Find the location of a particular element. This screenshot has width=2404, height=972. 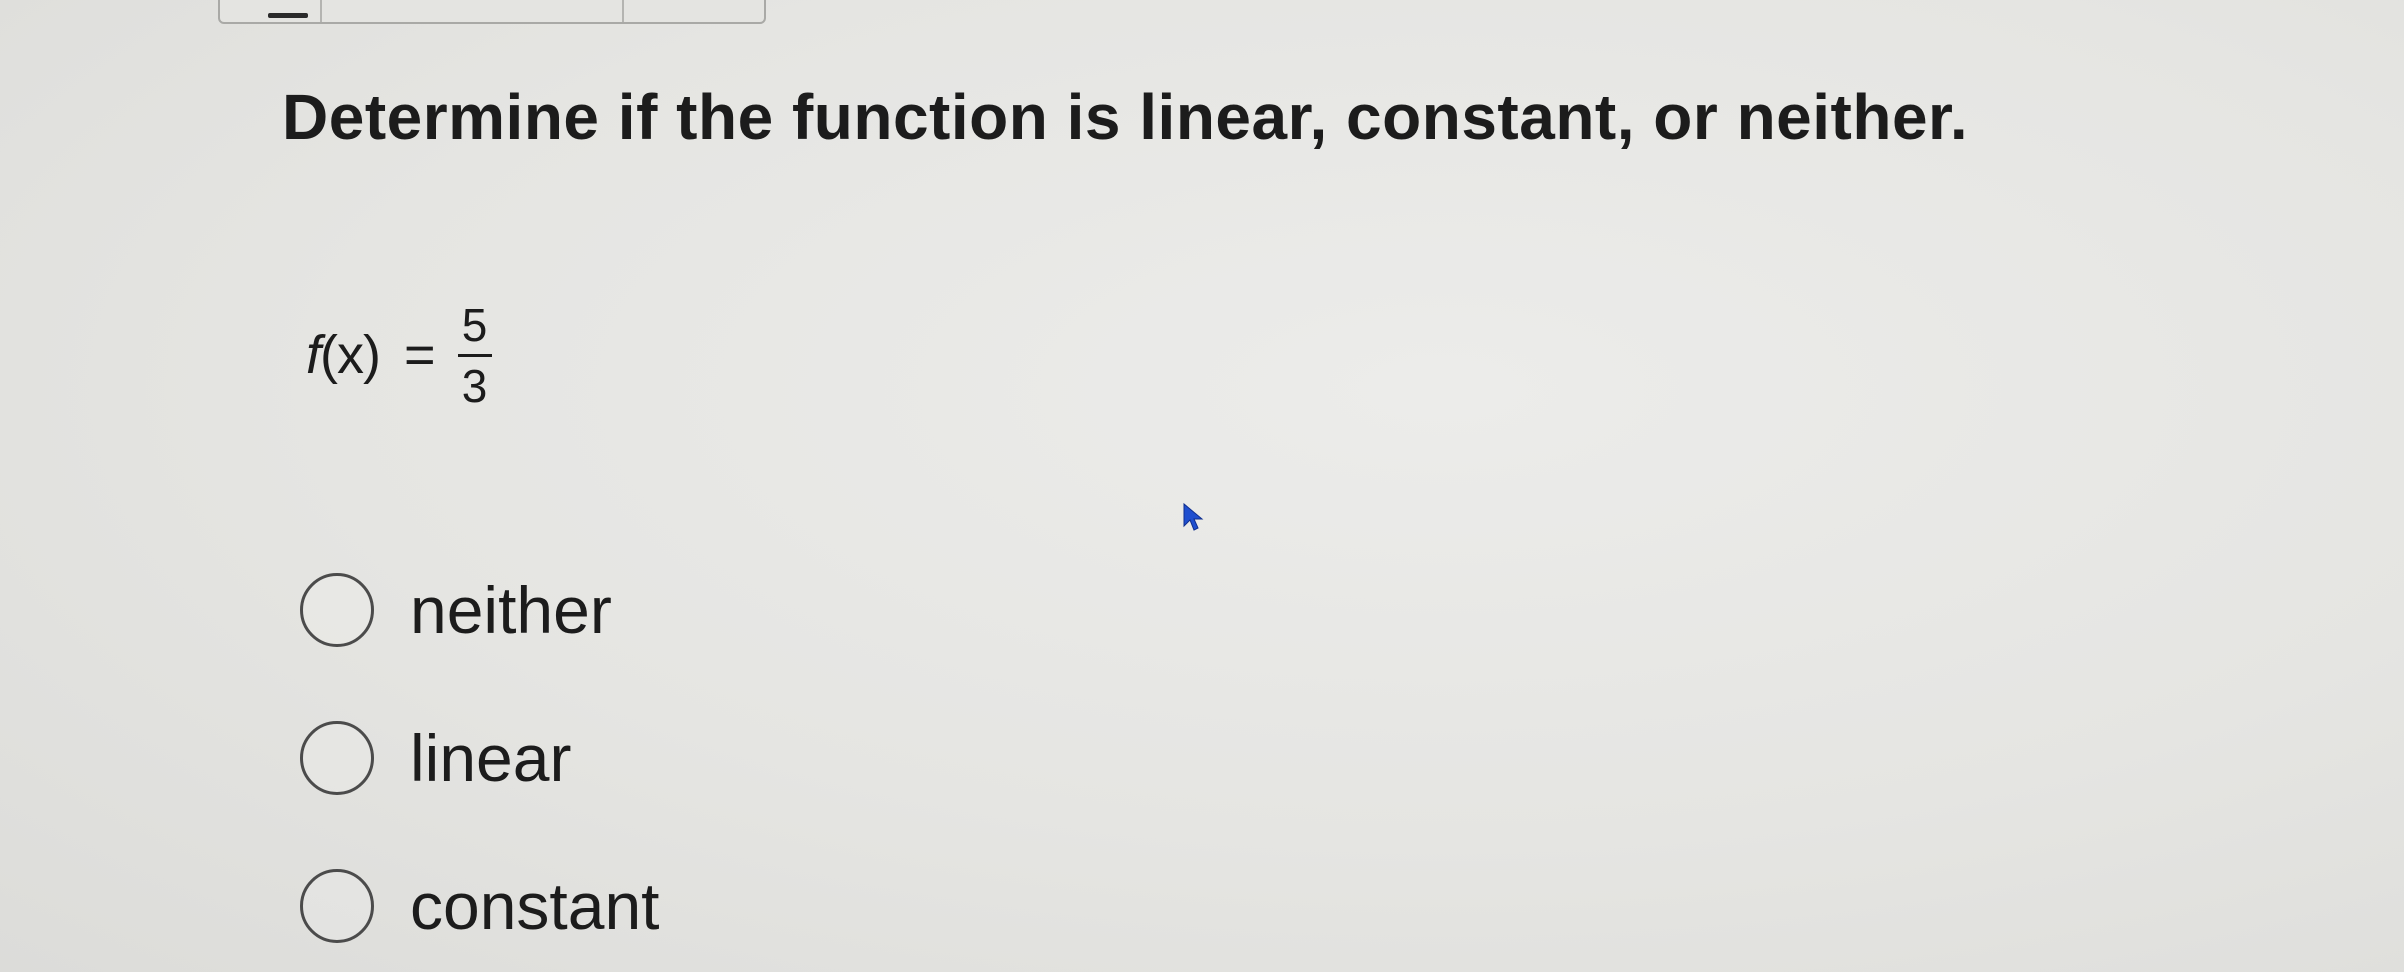

function-argument: (x) is located at coordinates (350, 355).